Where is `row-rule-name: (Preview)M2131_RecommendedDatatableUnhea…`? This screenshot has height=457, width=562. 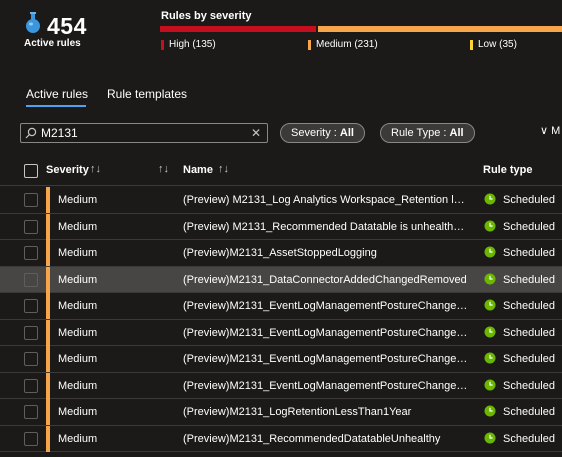 row-rule-name: (Preview)M2131_RecommendedDatatableUnhea… is located at coordinates (325, 439).